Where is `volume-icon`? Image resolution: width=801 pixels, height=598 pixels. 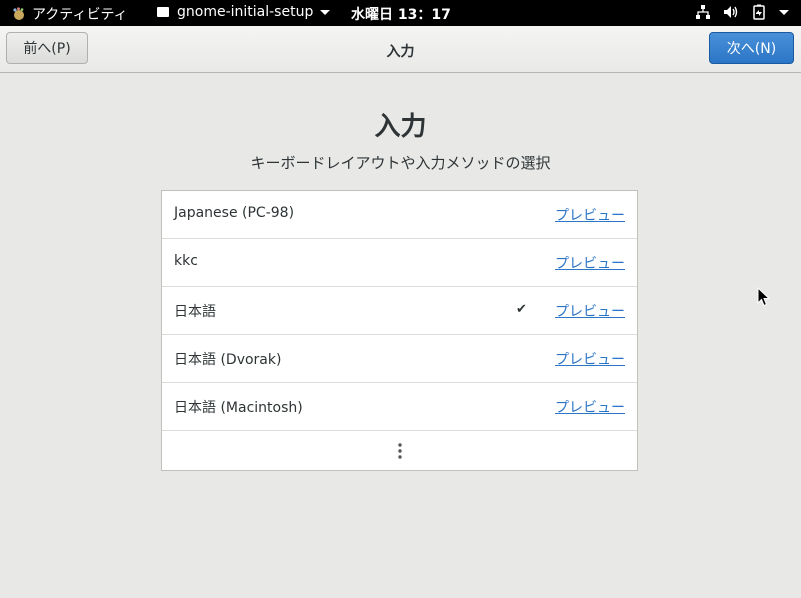
volume-icon is located at coordinates (731, 12).